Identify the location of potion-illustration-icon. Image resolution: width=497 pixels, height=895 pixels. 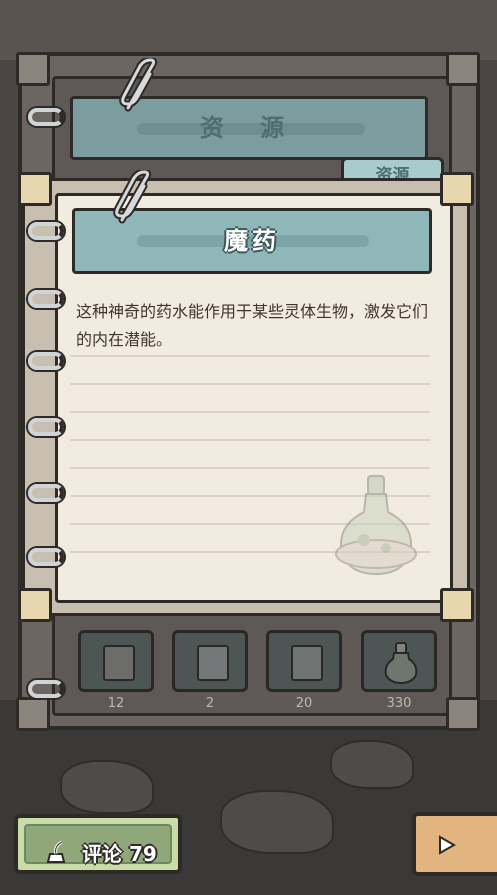
(376, 525).